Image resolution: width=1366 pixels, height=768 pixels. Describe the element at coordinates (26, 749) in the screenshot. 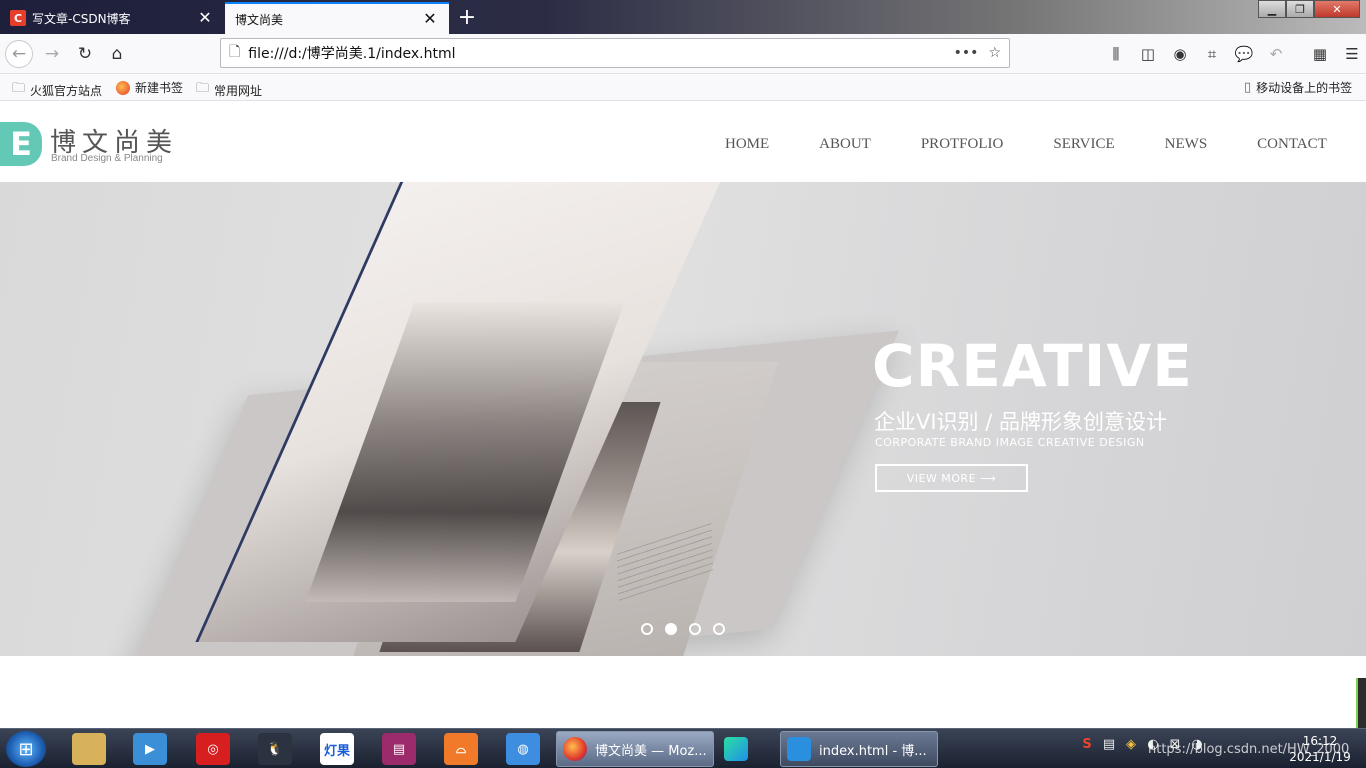

I see `start-button: ⊞` at that location.